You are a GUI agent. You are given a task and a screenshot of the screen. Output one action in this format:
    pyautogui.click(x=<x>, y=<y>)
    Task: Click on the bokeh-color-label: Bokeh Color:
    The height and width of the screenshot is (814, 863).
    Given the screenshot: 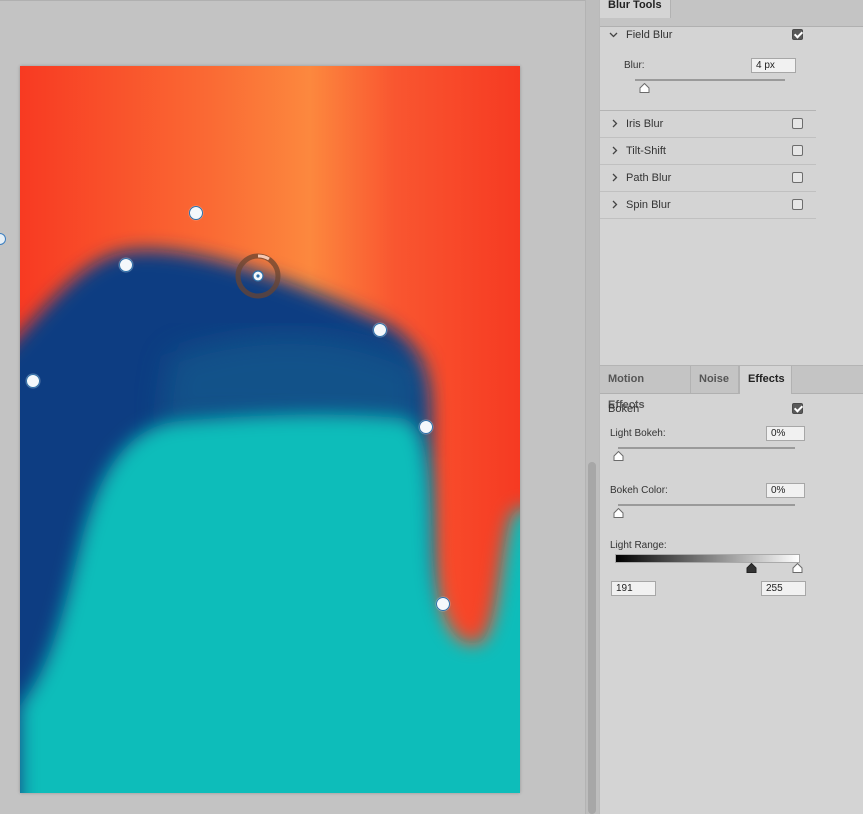 What is the action you would take?
    pyautogui.click(x=639, y=490)
    